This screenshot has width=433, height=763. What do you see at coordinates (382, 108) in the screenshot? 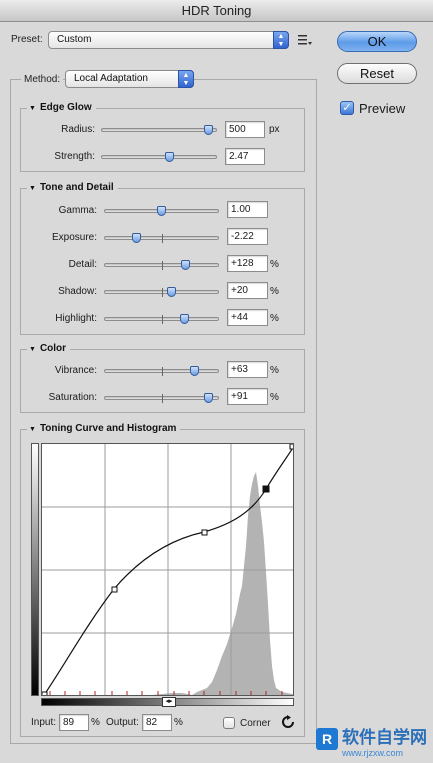
I see `preview-label: Preview` at bounding box center [382, 108].